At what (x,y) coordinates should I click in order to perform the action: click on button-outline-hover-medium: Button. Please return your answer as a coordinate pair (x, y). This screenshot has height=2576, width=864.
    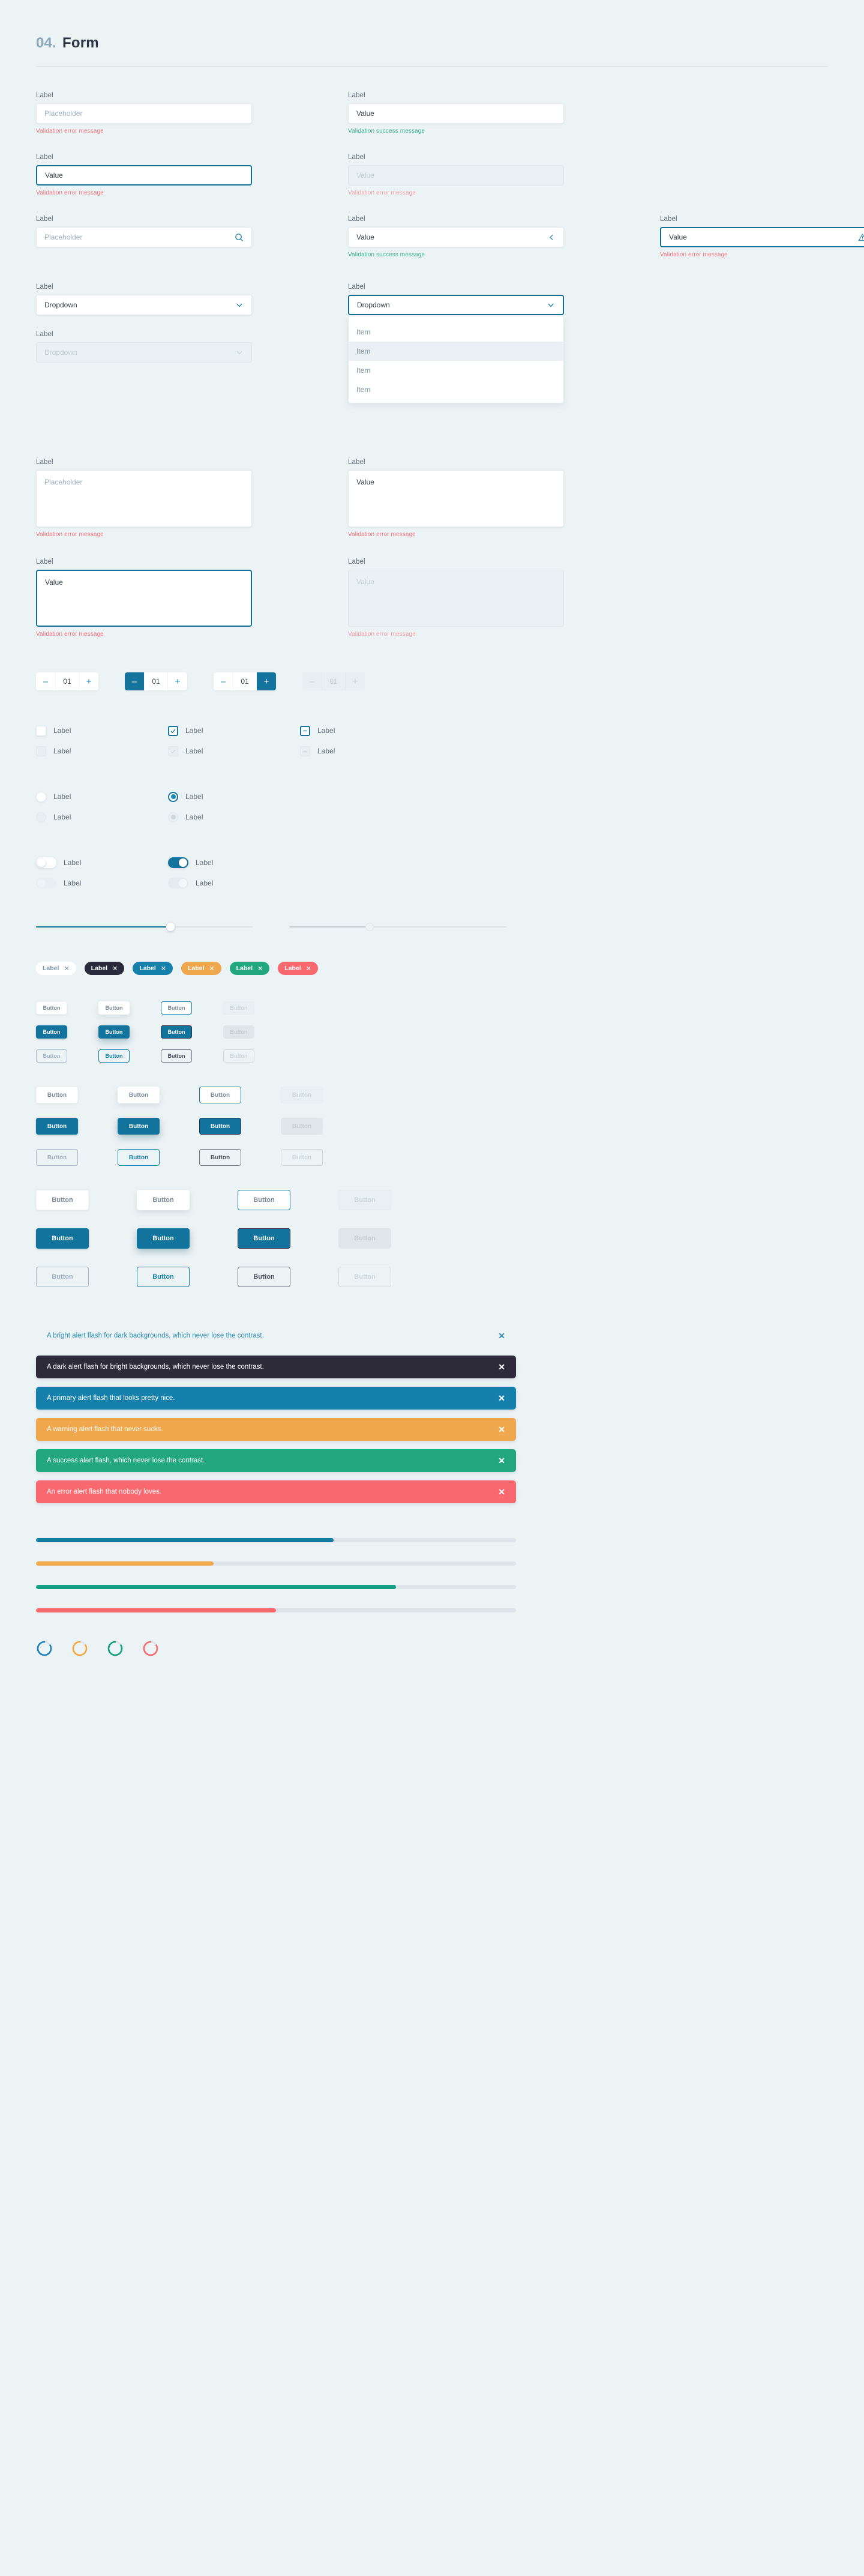
    Looking at the image, I should click on (139, 1157).